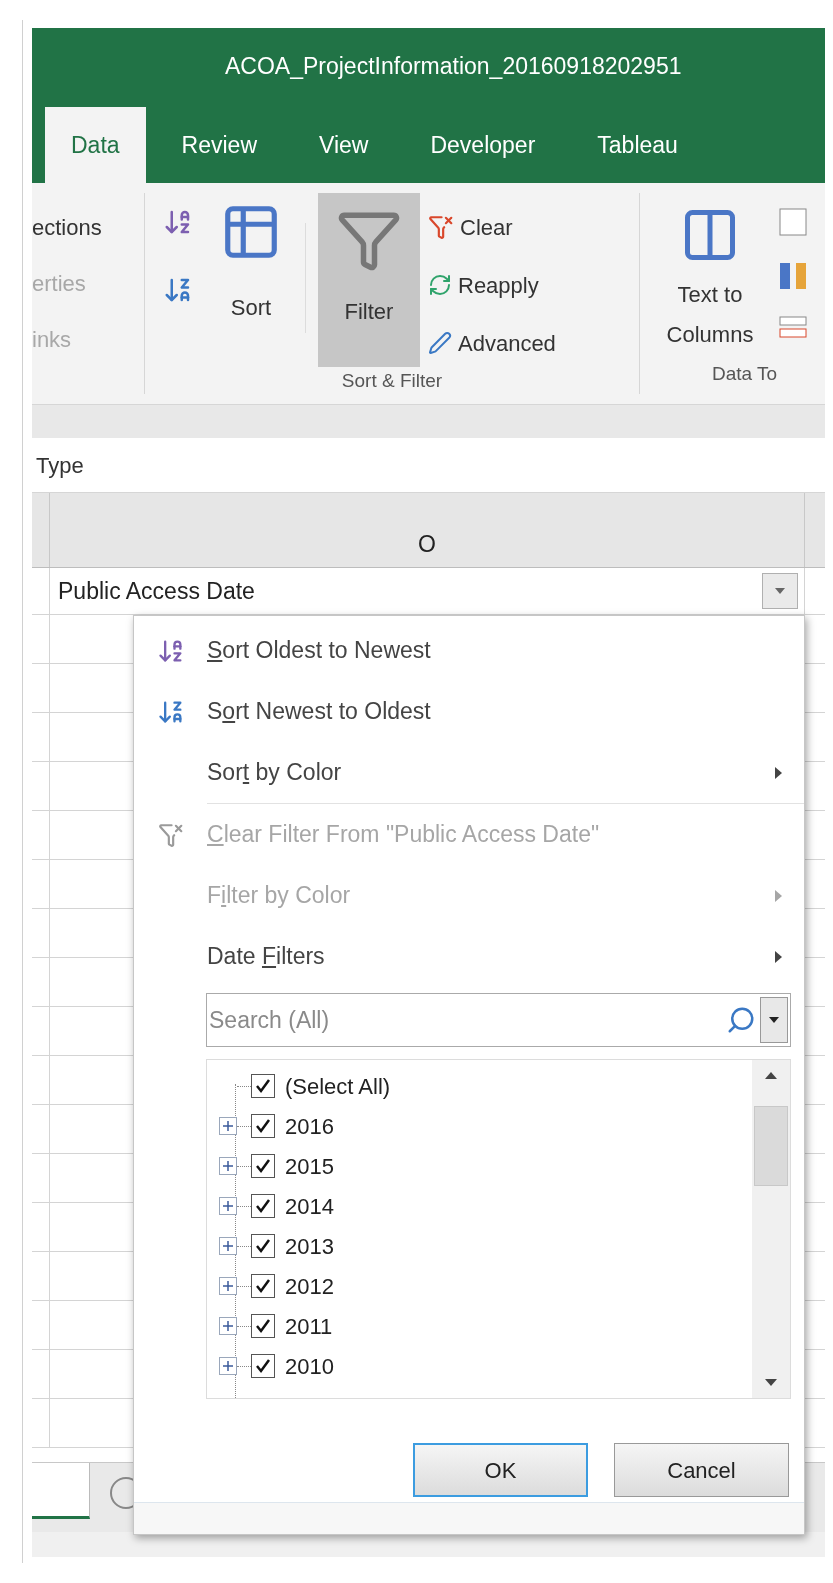 Image resolution: width=833 pixels, height=1583 pixels. Describe the element at coordinates (309, 1126) in the screenshot. I see `tree-item-label: 2016` at that location.